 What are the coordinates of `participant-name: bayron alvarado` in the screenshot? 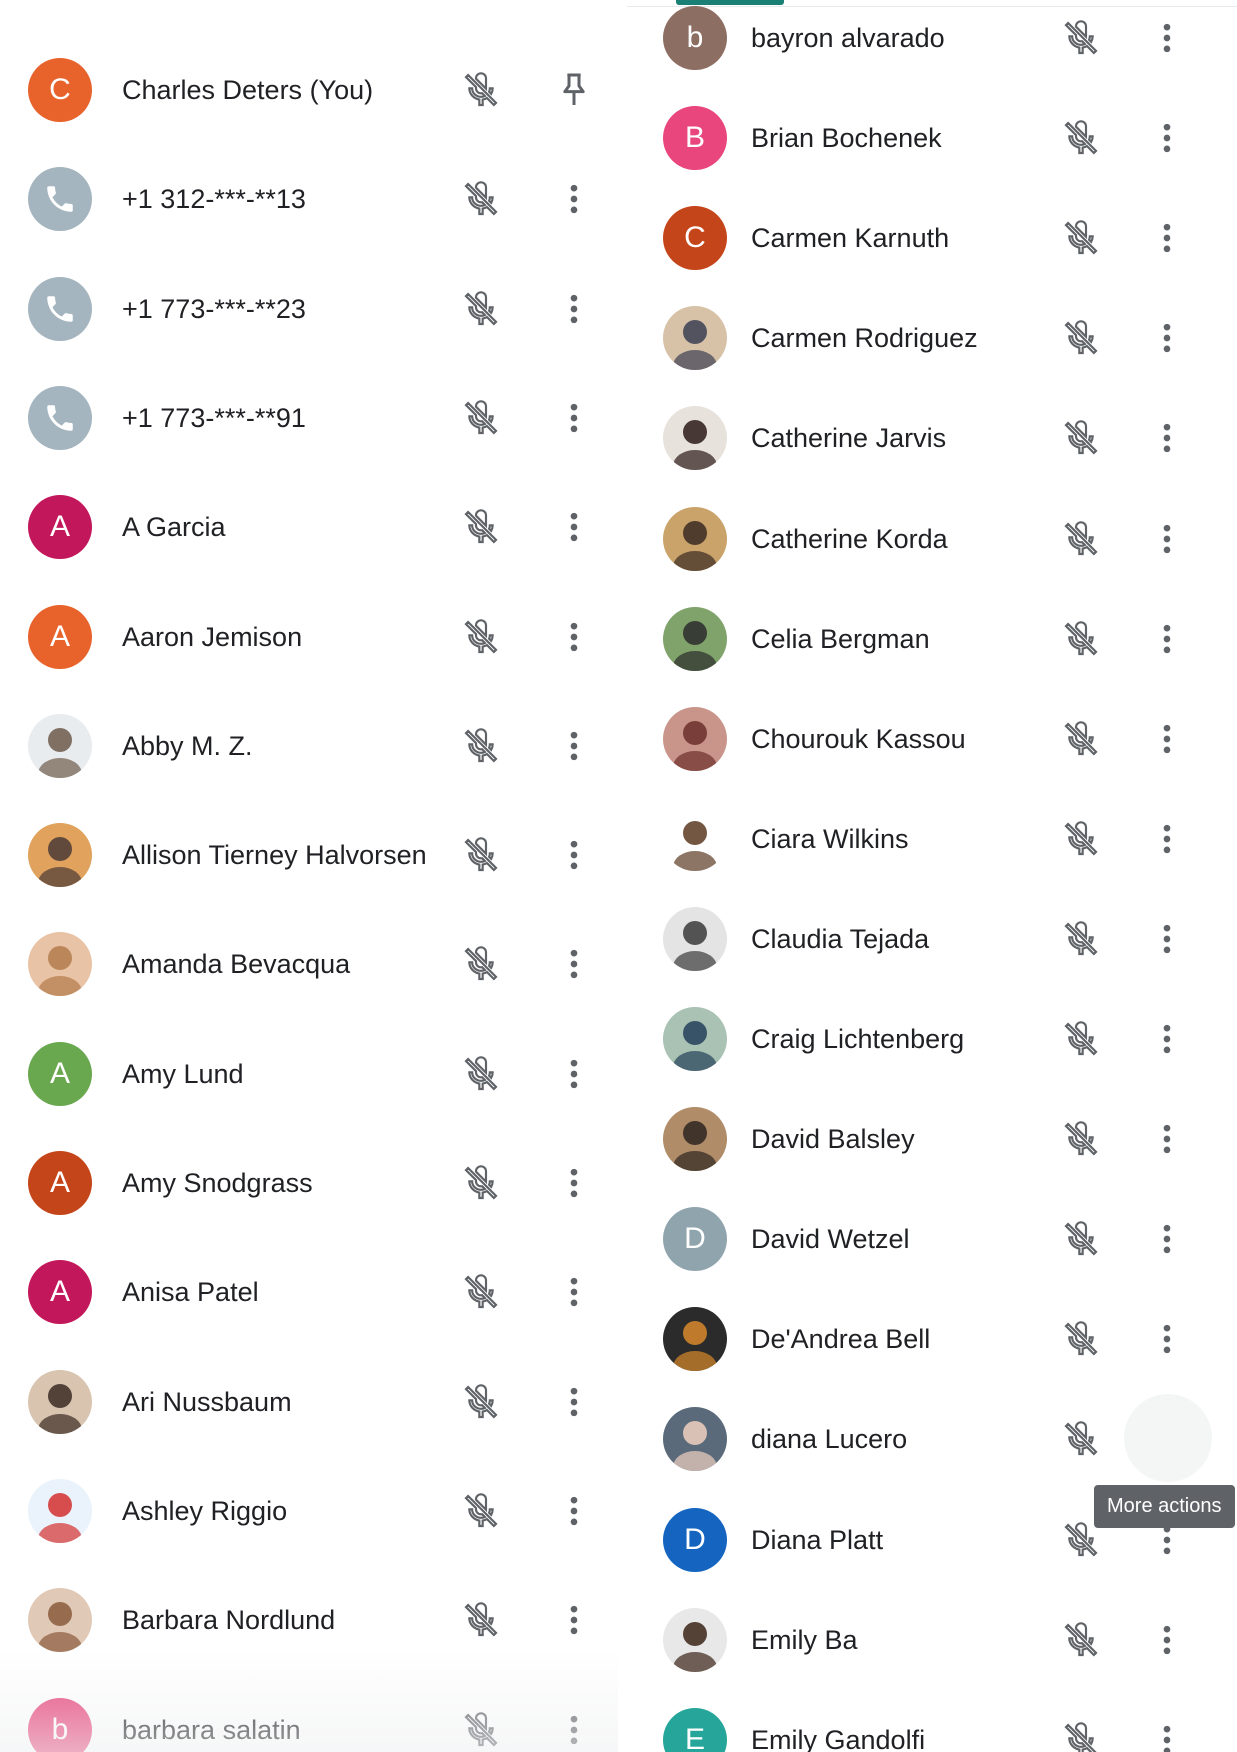 It's located at (848, 38).